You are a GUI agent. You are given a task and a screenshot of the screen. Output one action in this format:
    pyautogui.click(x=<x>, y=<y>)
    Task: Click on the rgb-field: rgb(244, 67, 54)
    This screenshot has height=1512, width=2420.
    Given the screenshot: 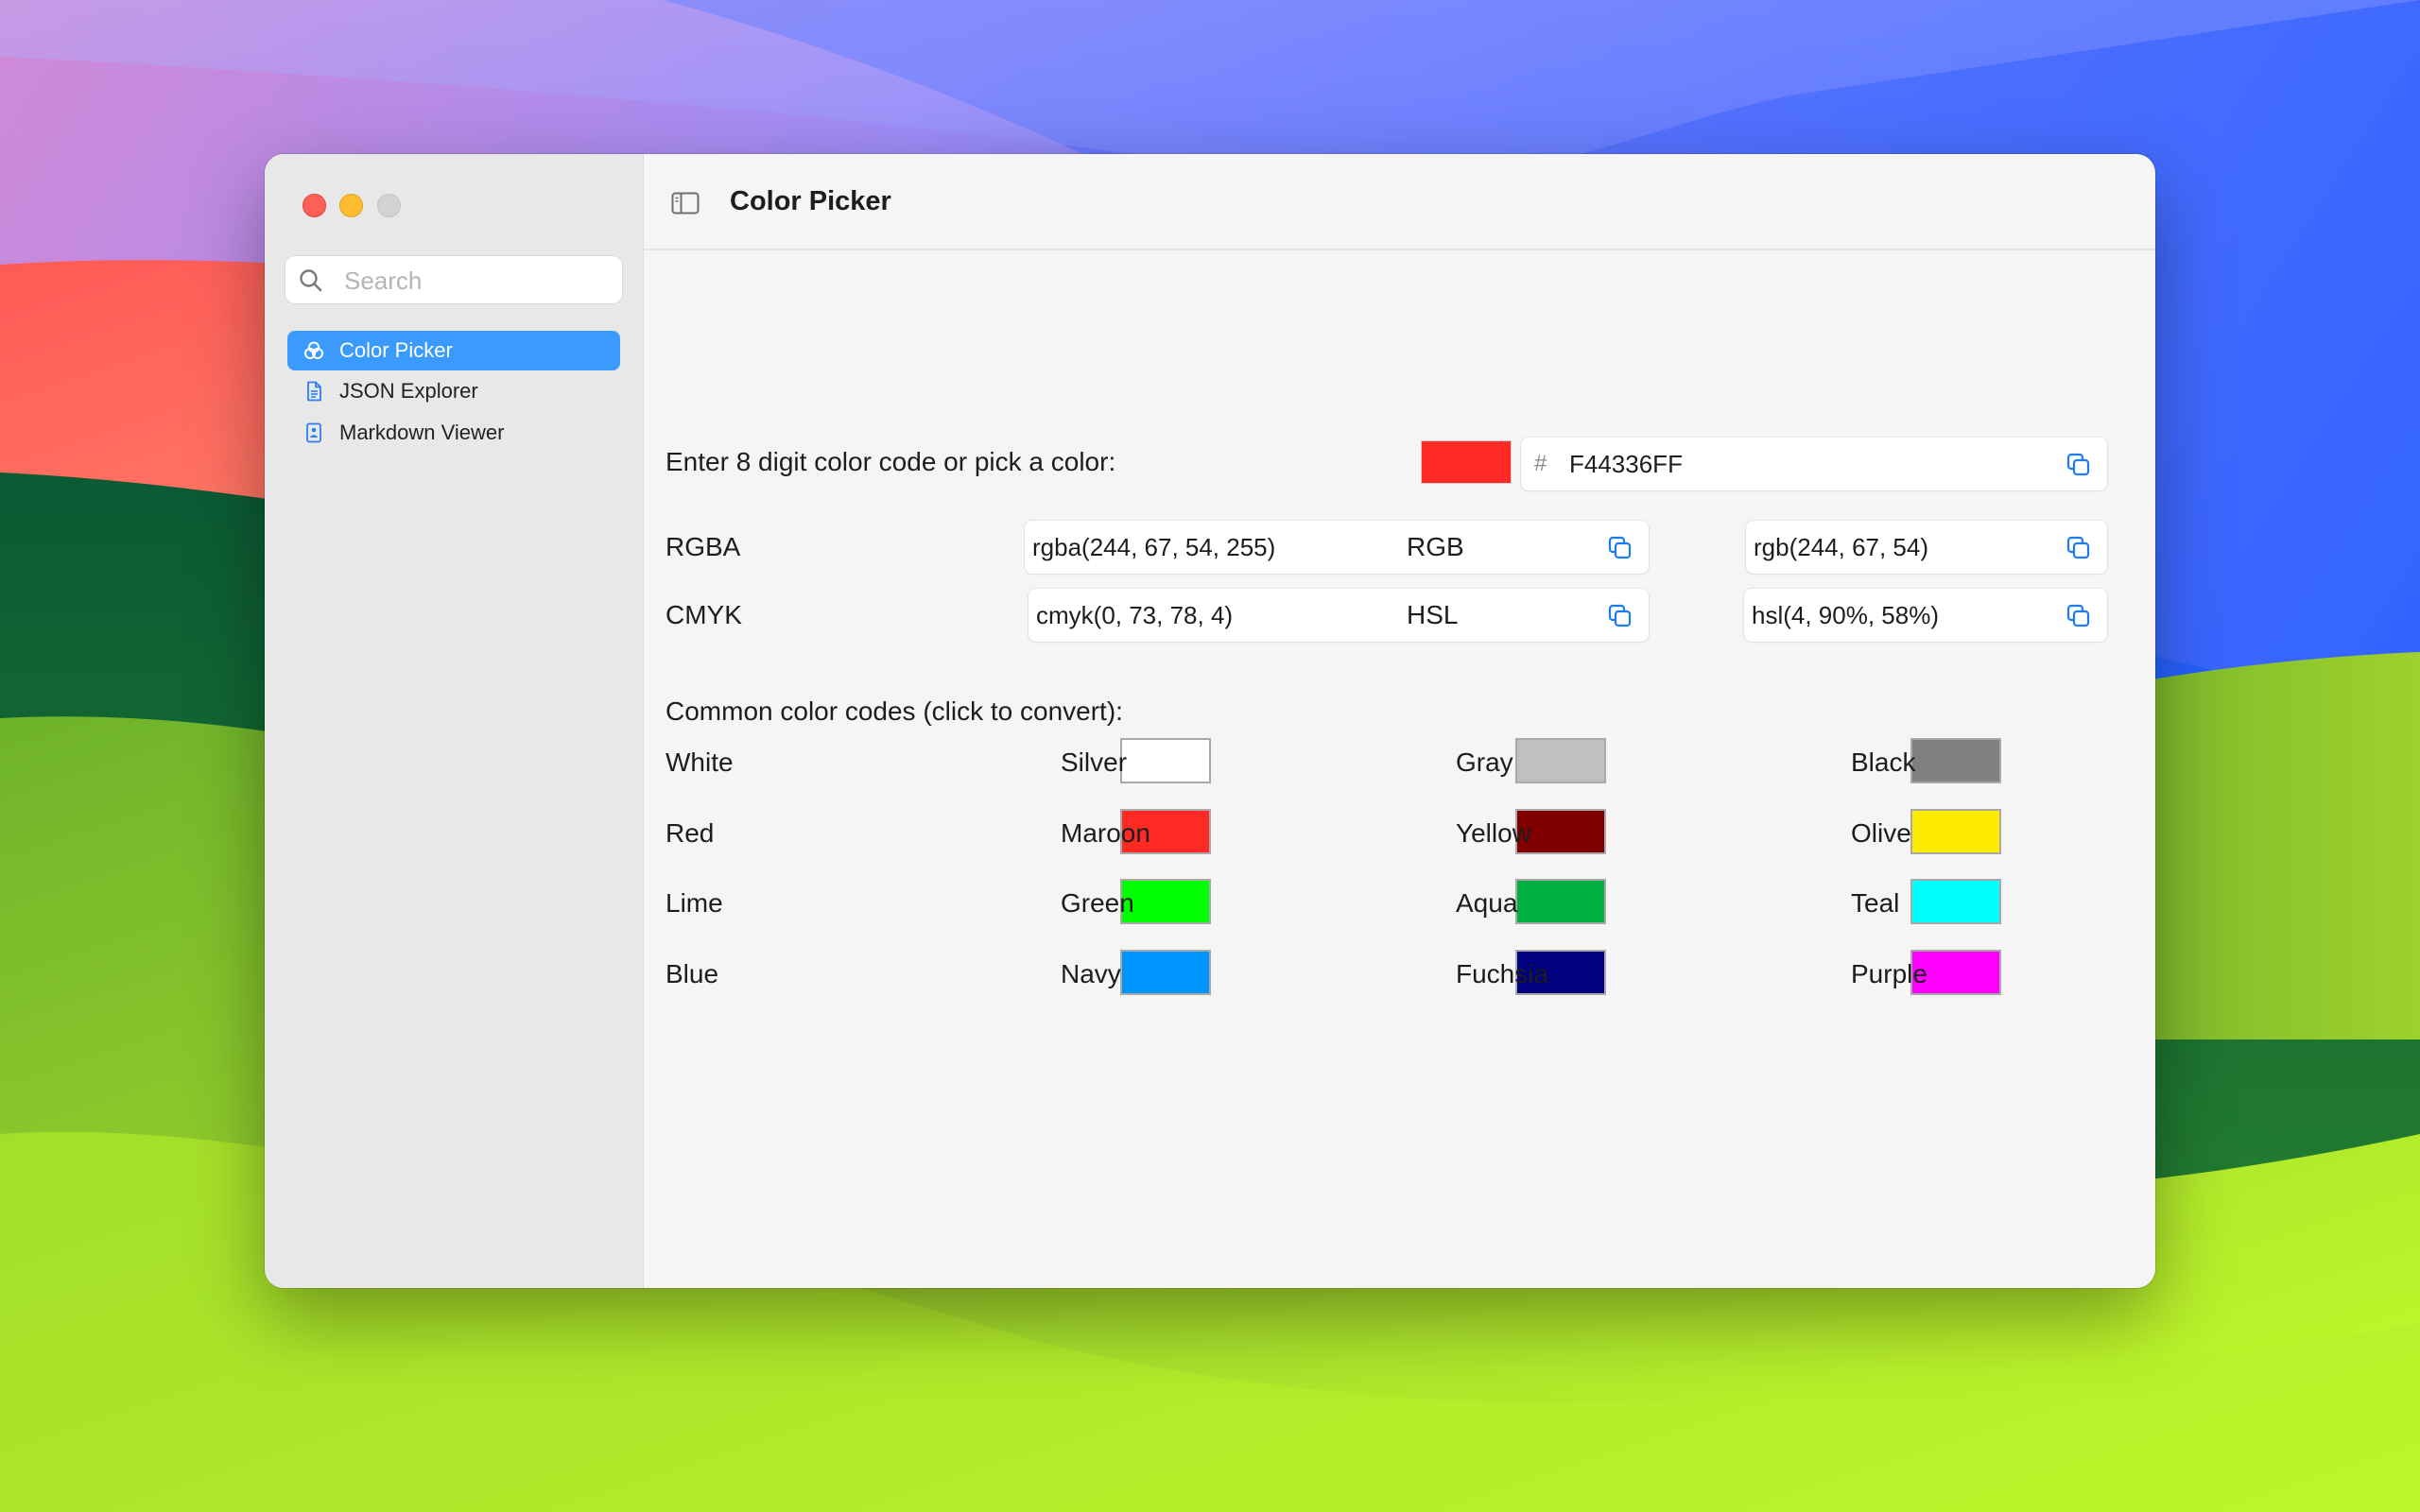 What is the action you would take?
    pyautogui.click(x=1926, y=547)
    